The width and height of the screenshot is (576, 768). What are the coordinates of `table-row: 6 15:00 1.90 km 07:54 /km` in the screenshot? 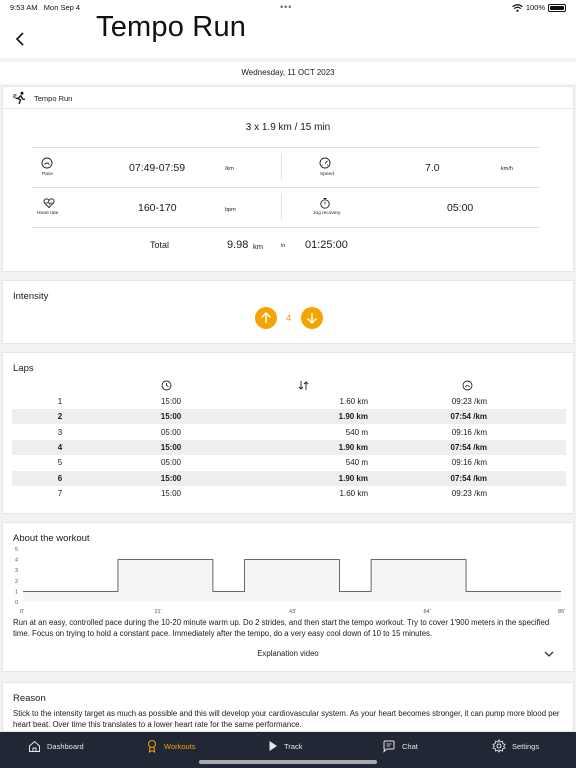 It's located at (289, 478).